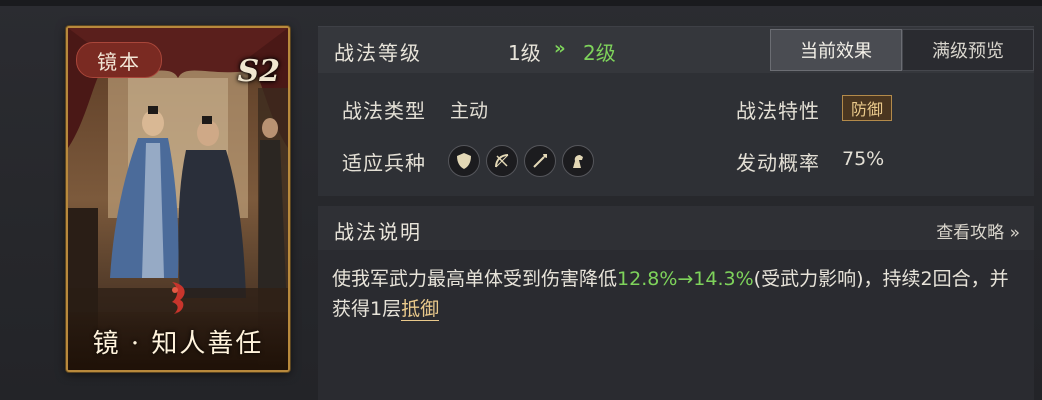 Image resolution: width=1042 pixels, height=400 pixels. What do you see at coordinates (384, 163) in the screenshot?
I see `troop-type-label: 适应兵种` at bounding box center [384, 163].